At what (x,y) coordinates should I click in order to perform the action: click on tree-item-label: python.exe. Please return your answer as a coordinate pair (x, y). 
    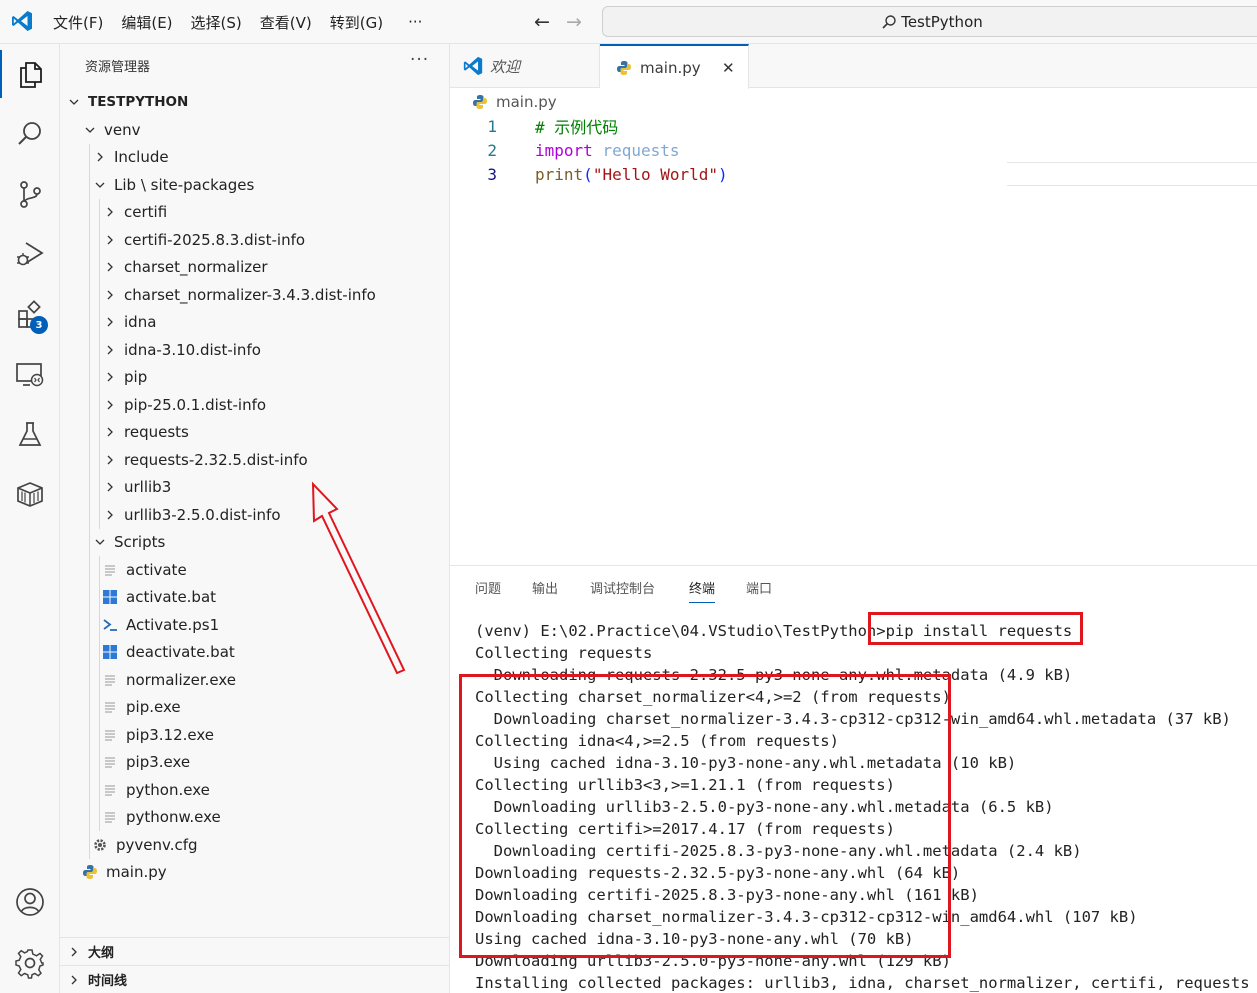
    Looking at the image, I should click on (168, 789).